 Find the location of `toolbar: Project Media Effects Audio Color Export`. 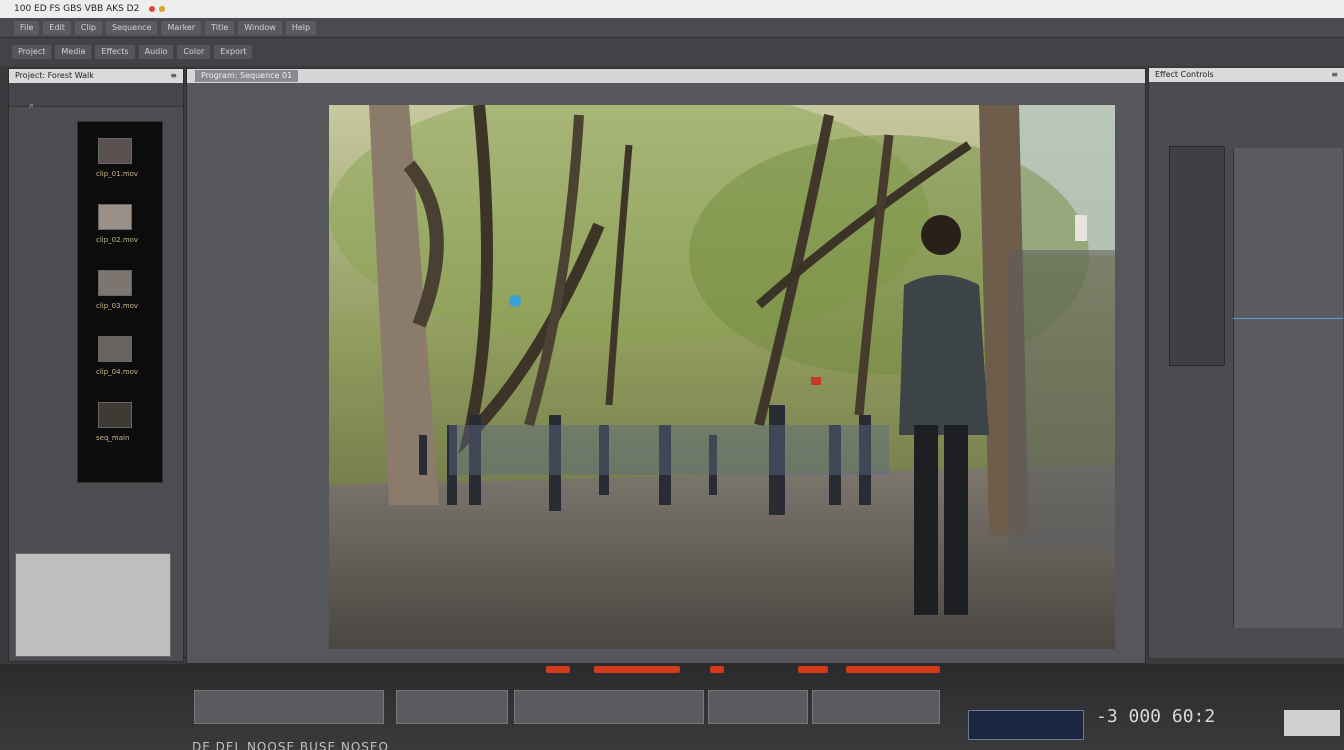

toolbar: Project Media Effects Audio Color Export is located at coordinates (672, 52).